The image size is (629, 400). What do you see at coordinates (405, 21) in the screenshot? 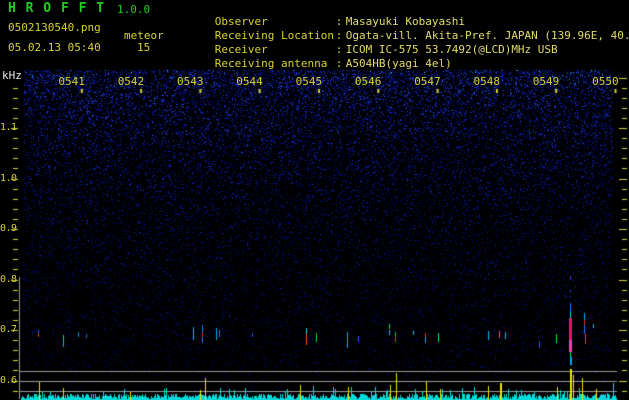
I see `info-value: Masayuki Kobayashi` at bounding box center [405, 21].